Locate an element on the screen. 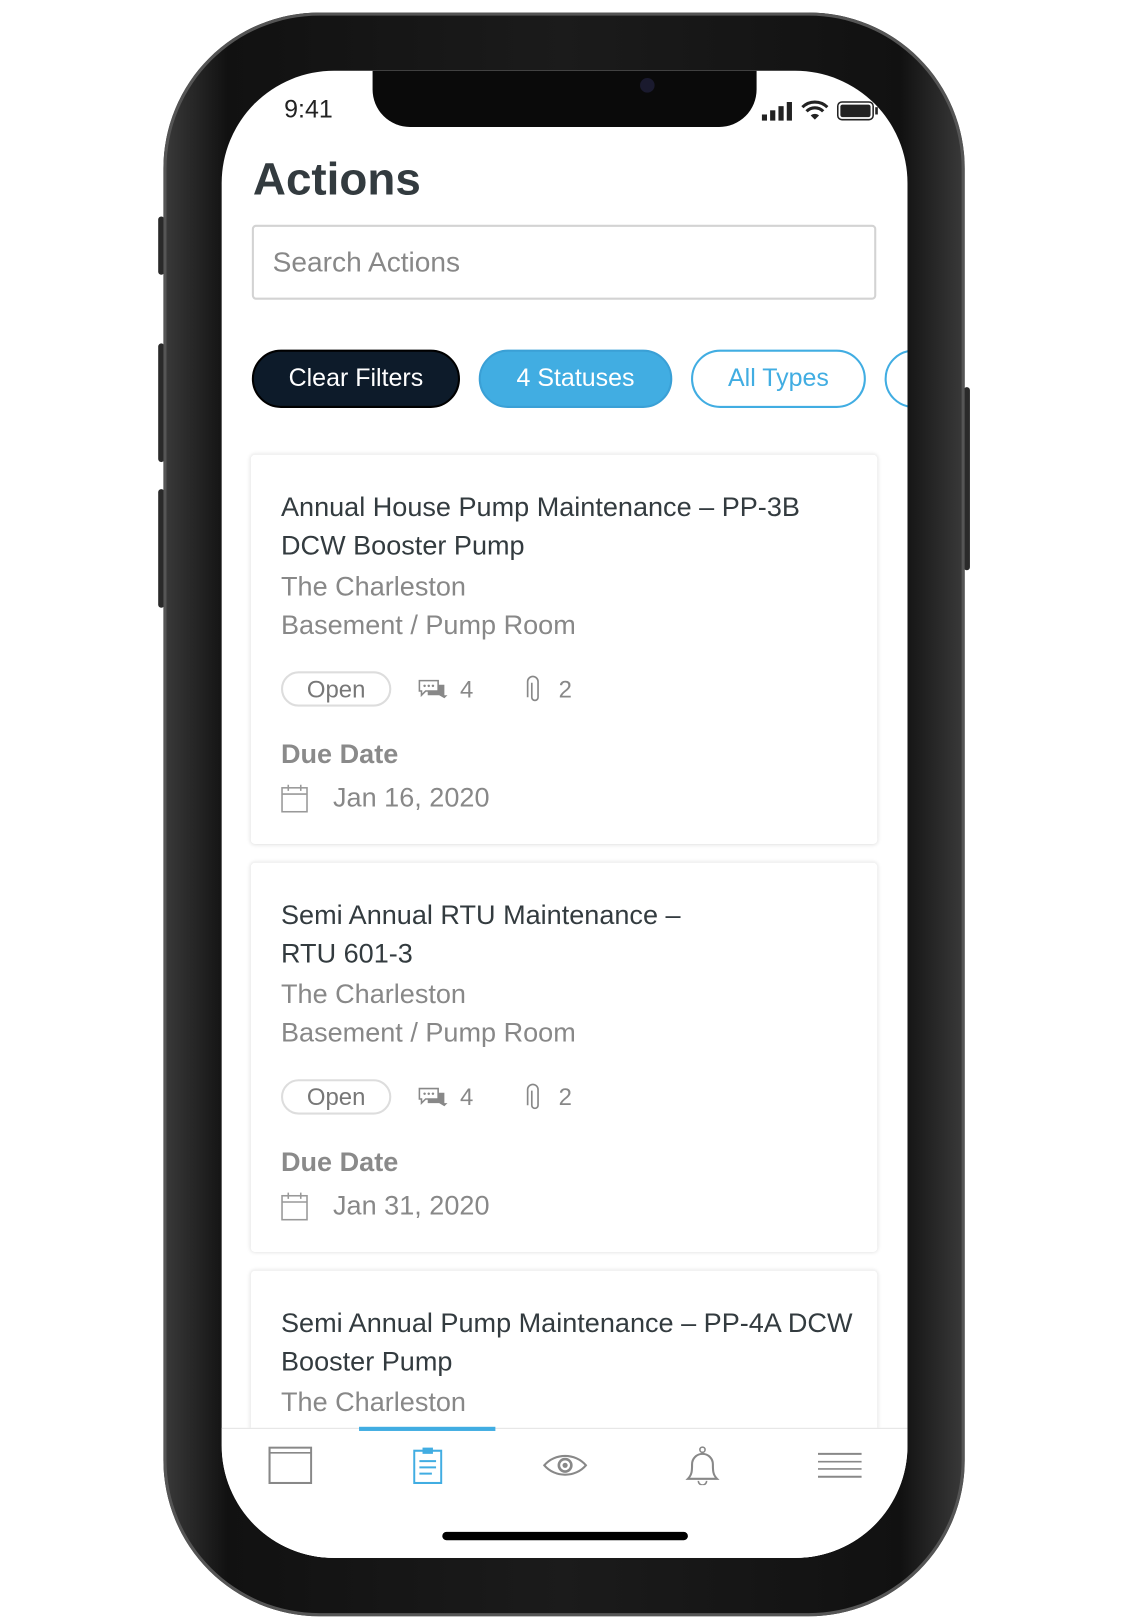 This screenshot has height=1624, width=1124. eye-icon is located at coordinates (564, 1465).